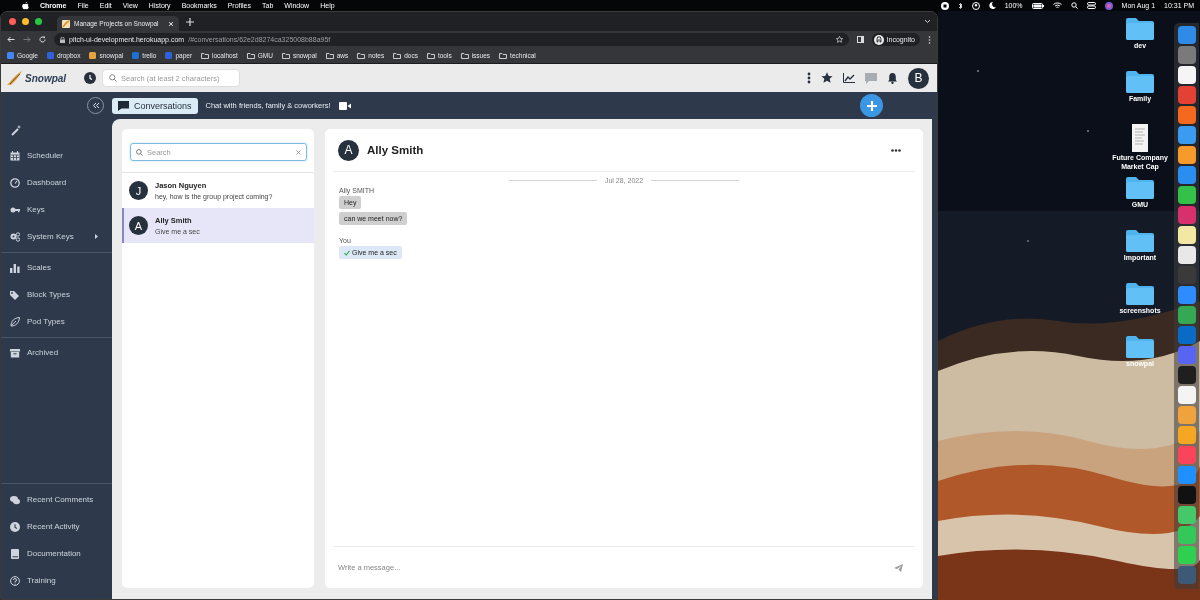  Describe the element at coordinates (15, 267) in the screenshot. I see `bar-chart-icon` at that location.